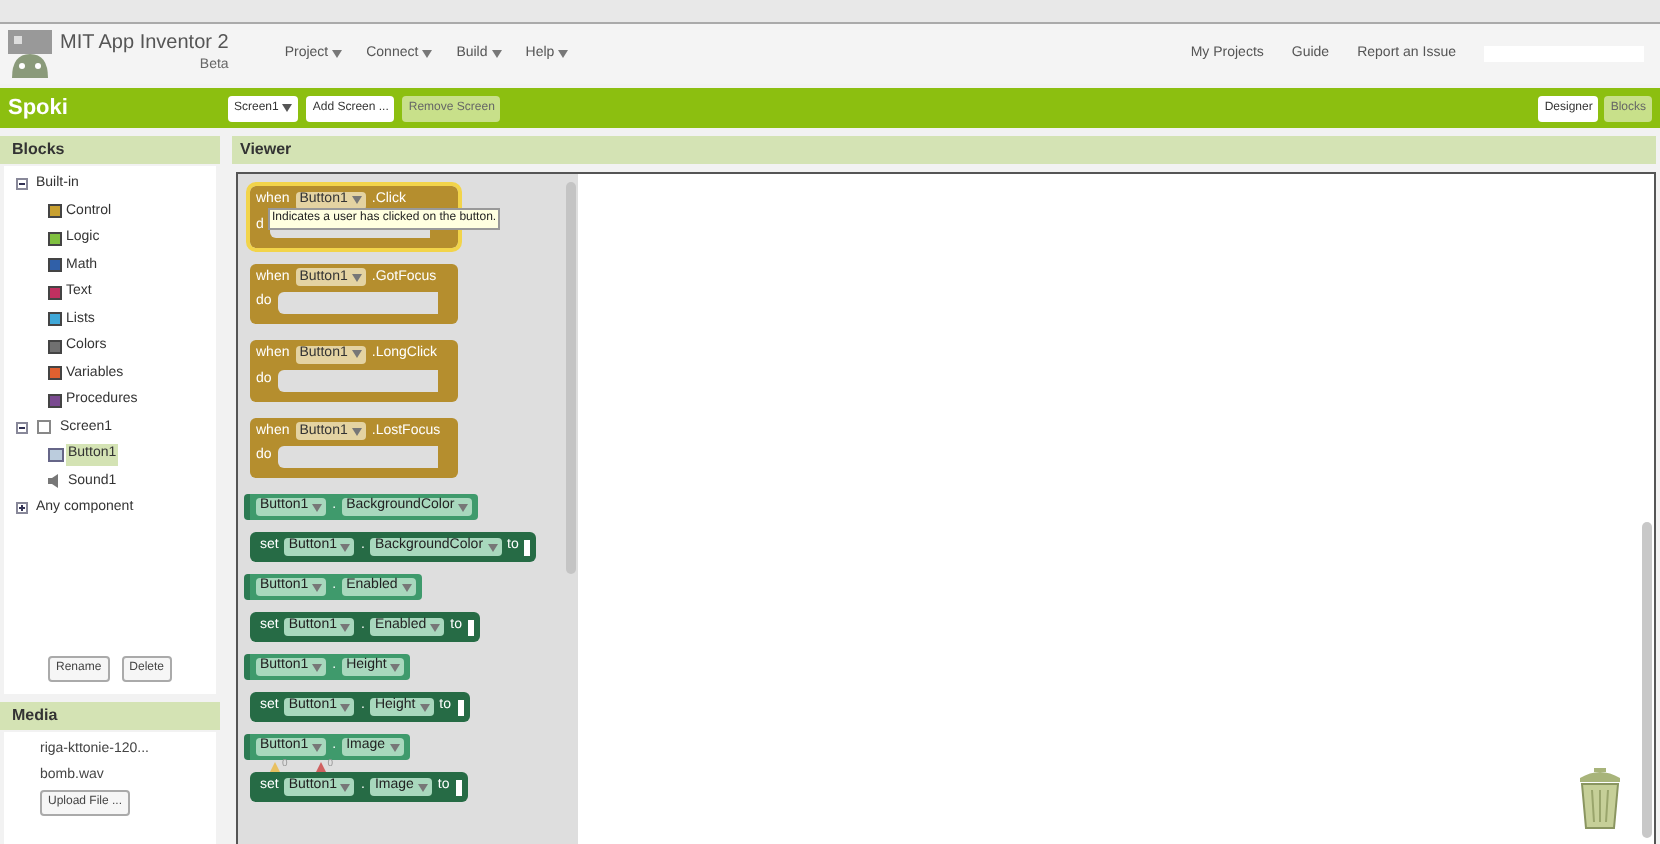 Image resolution: width=1660 pixels, height=844 pixels. Describe the element at coordinates (22, 508) in the screenshot. I see `expand-icon` at that location.